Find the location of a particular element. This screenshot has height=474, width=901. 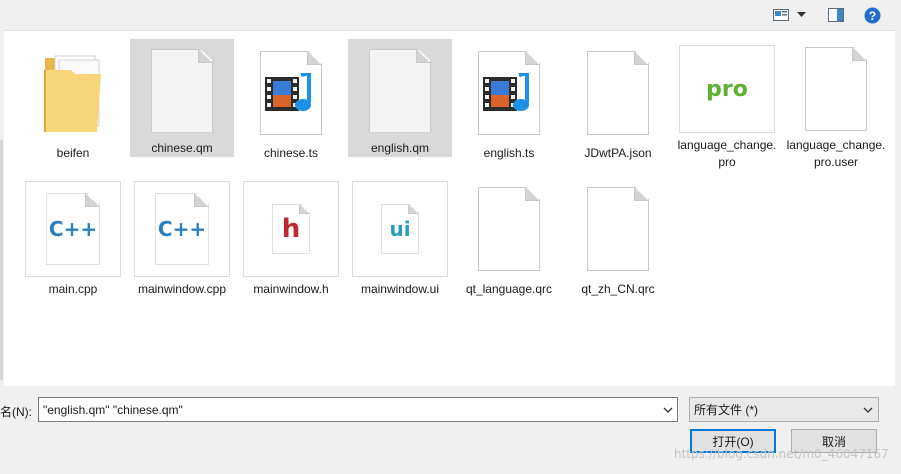

file-item-qt-zh-cn-qrc: qt_zh_CN.qrc is located at coordinates (618, 241).